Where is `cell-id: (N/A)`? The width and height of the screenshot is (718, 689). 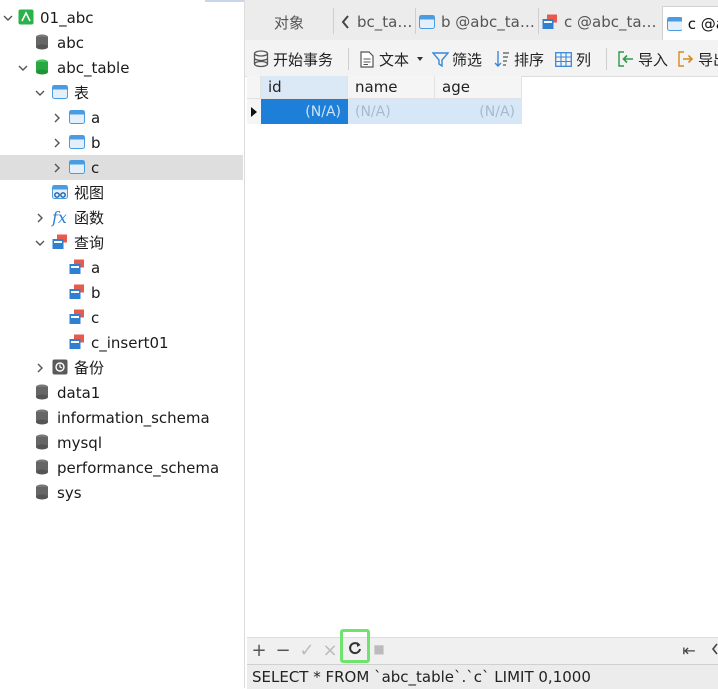 cell-id: (N/A) is located at coordinates (304, 111).